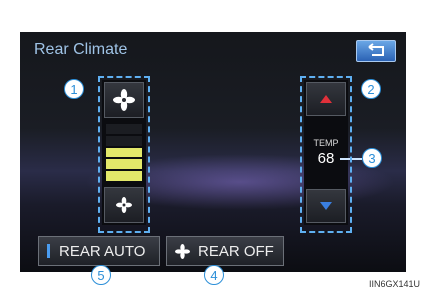 Image resolution: width=422 pixels, height=289 pixels. What do you see at coordinates (214, 275) in the screenshot?
I see `callout-4: 4` at bounding box center [214, 275].